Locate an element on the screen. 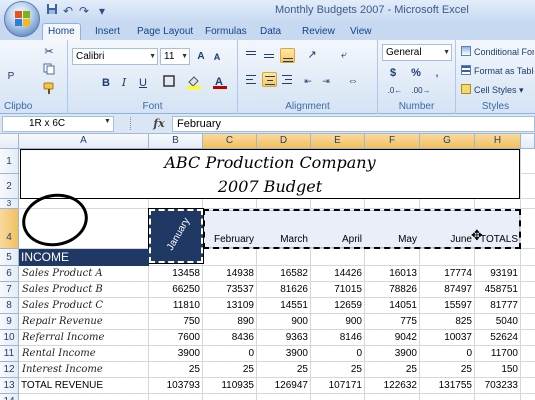 The height and width of the screenshot is (400, 535). row-label: Sales Product A is located at coordinates (84, 273).